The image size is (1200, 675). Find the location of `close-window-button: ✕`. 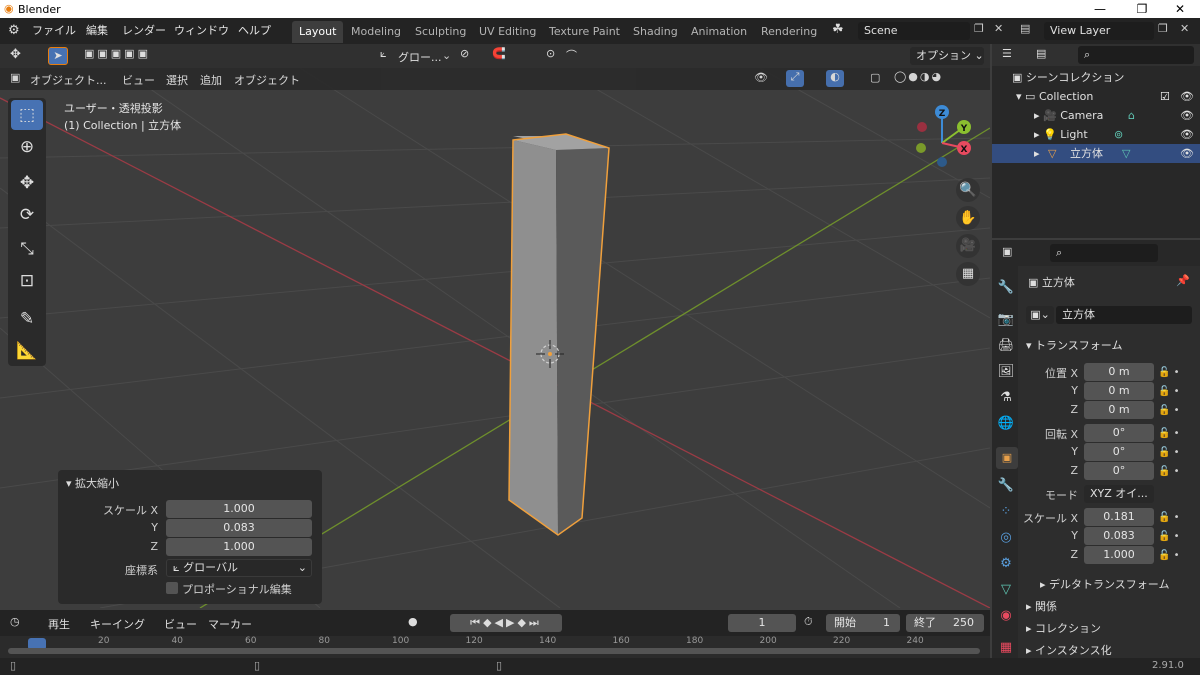

close-window-button: ✕ is located at coordinates (1180, 9).